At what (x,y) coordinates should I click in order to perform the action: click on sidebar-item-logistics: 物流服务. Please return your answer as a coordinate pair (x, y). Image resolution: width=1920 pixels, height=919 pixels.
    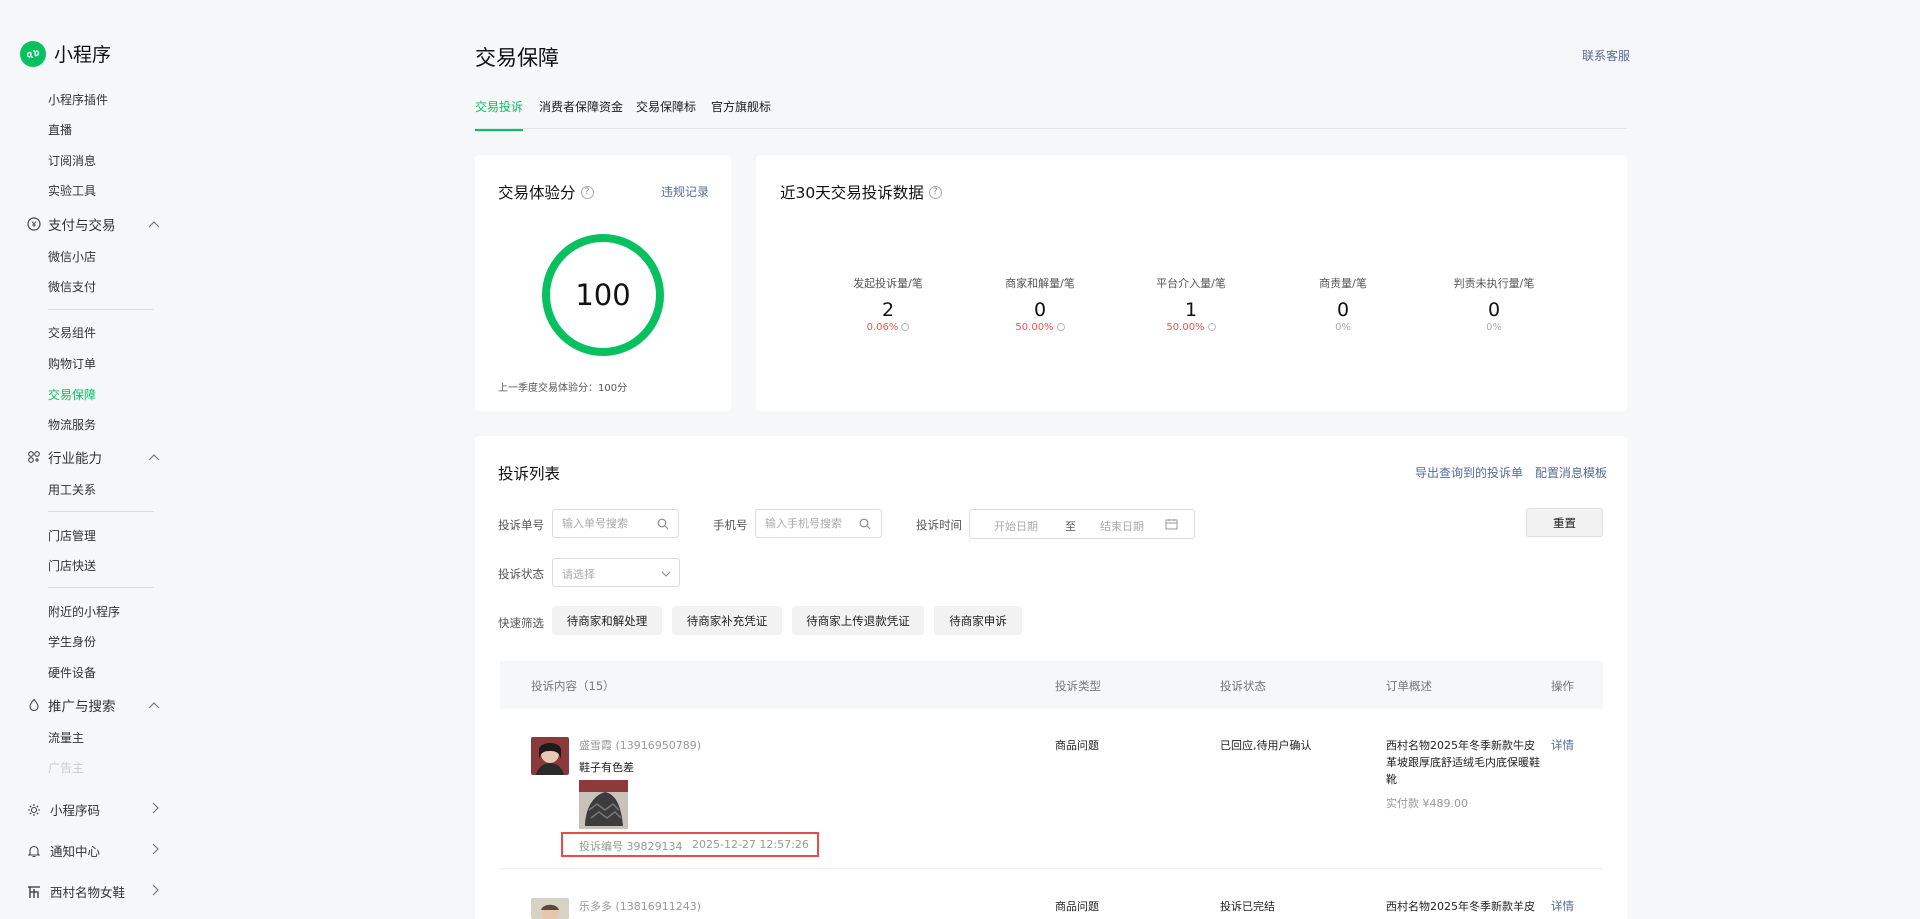
    Looking at the image, I should click on (72, 424).